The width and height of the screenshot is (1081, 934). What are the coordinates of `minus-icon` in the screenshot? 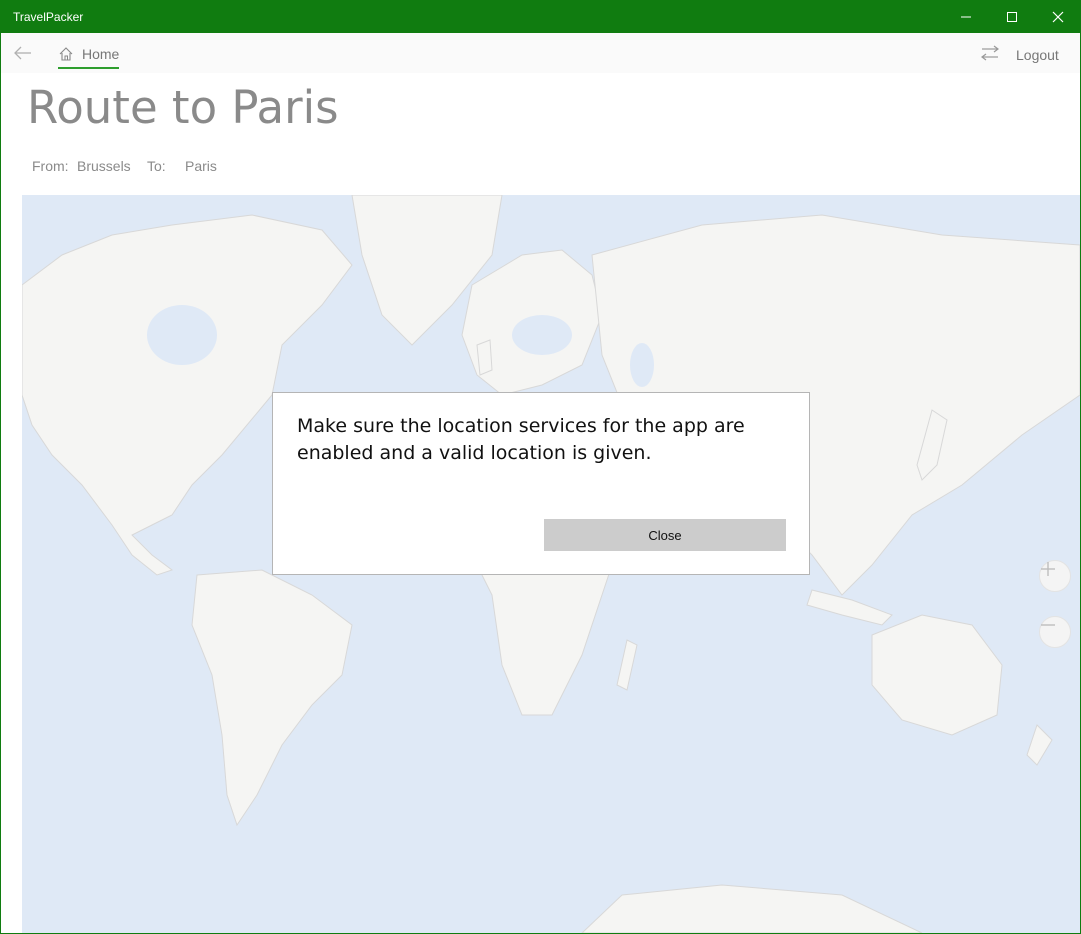 It's located at (1048, 625).